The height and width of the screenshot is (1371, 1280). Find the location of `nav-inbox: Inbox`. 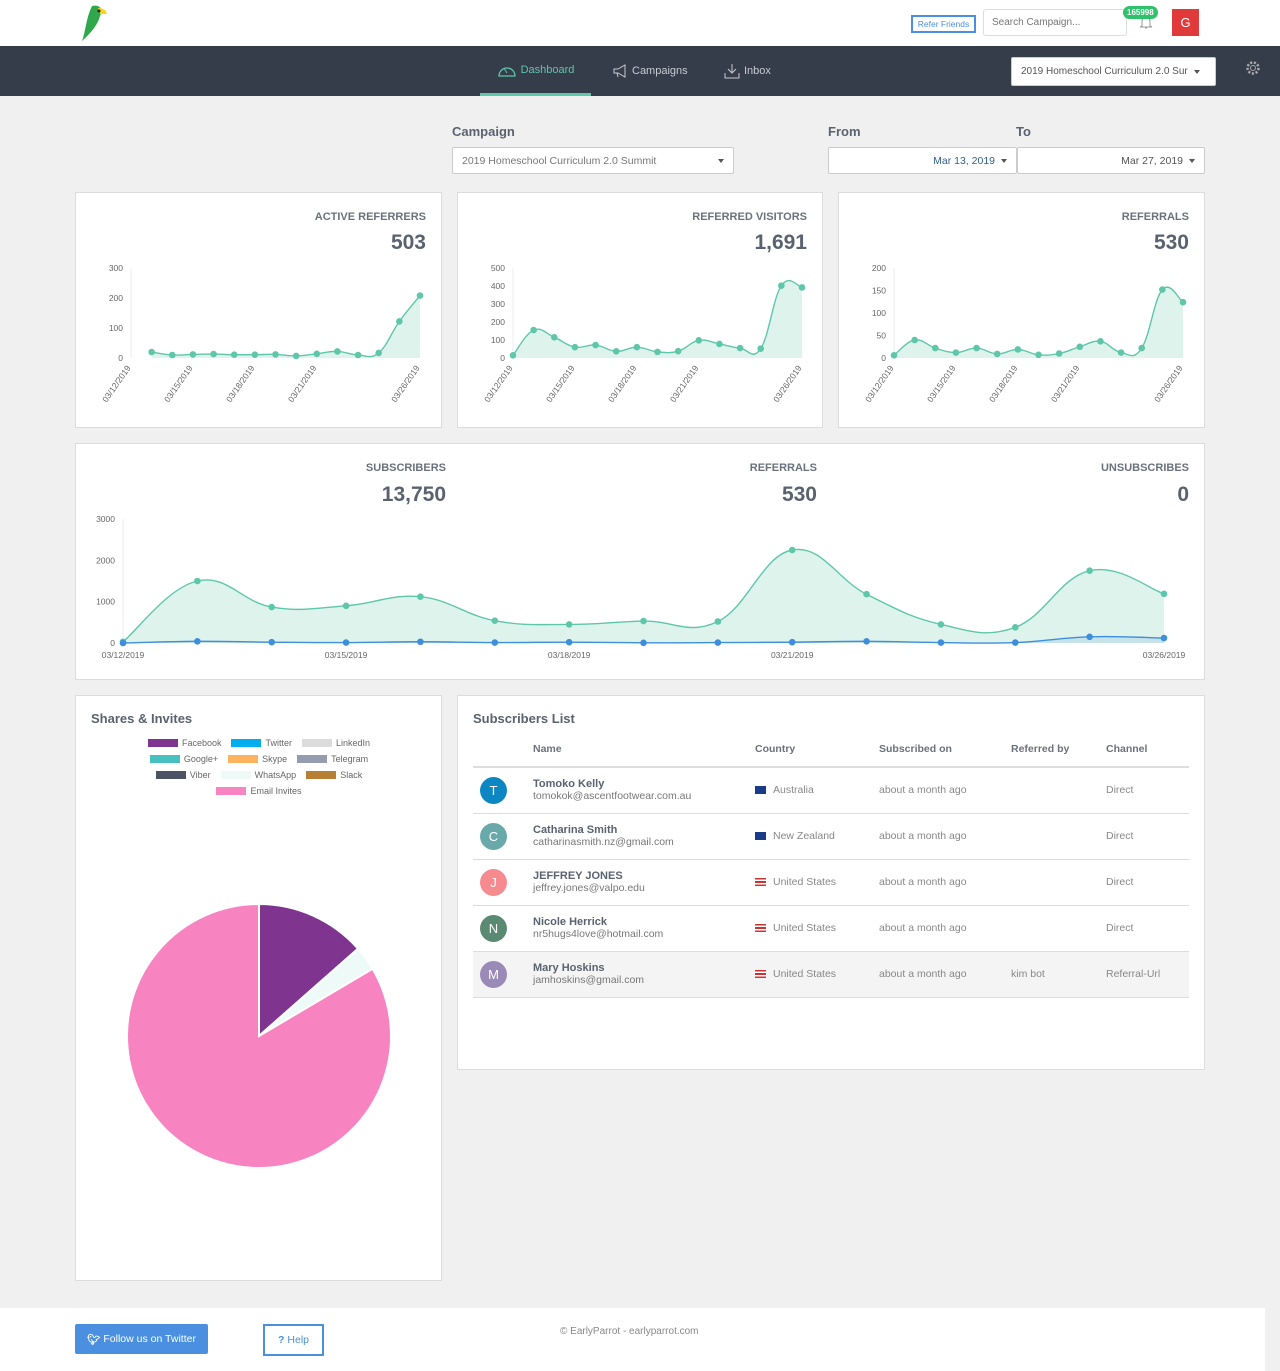

nav-inbox: Inbox is located at coordinates (747, 71).